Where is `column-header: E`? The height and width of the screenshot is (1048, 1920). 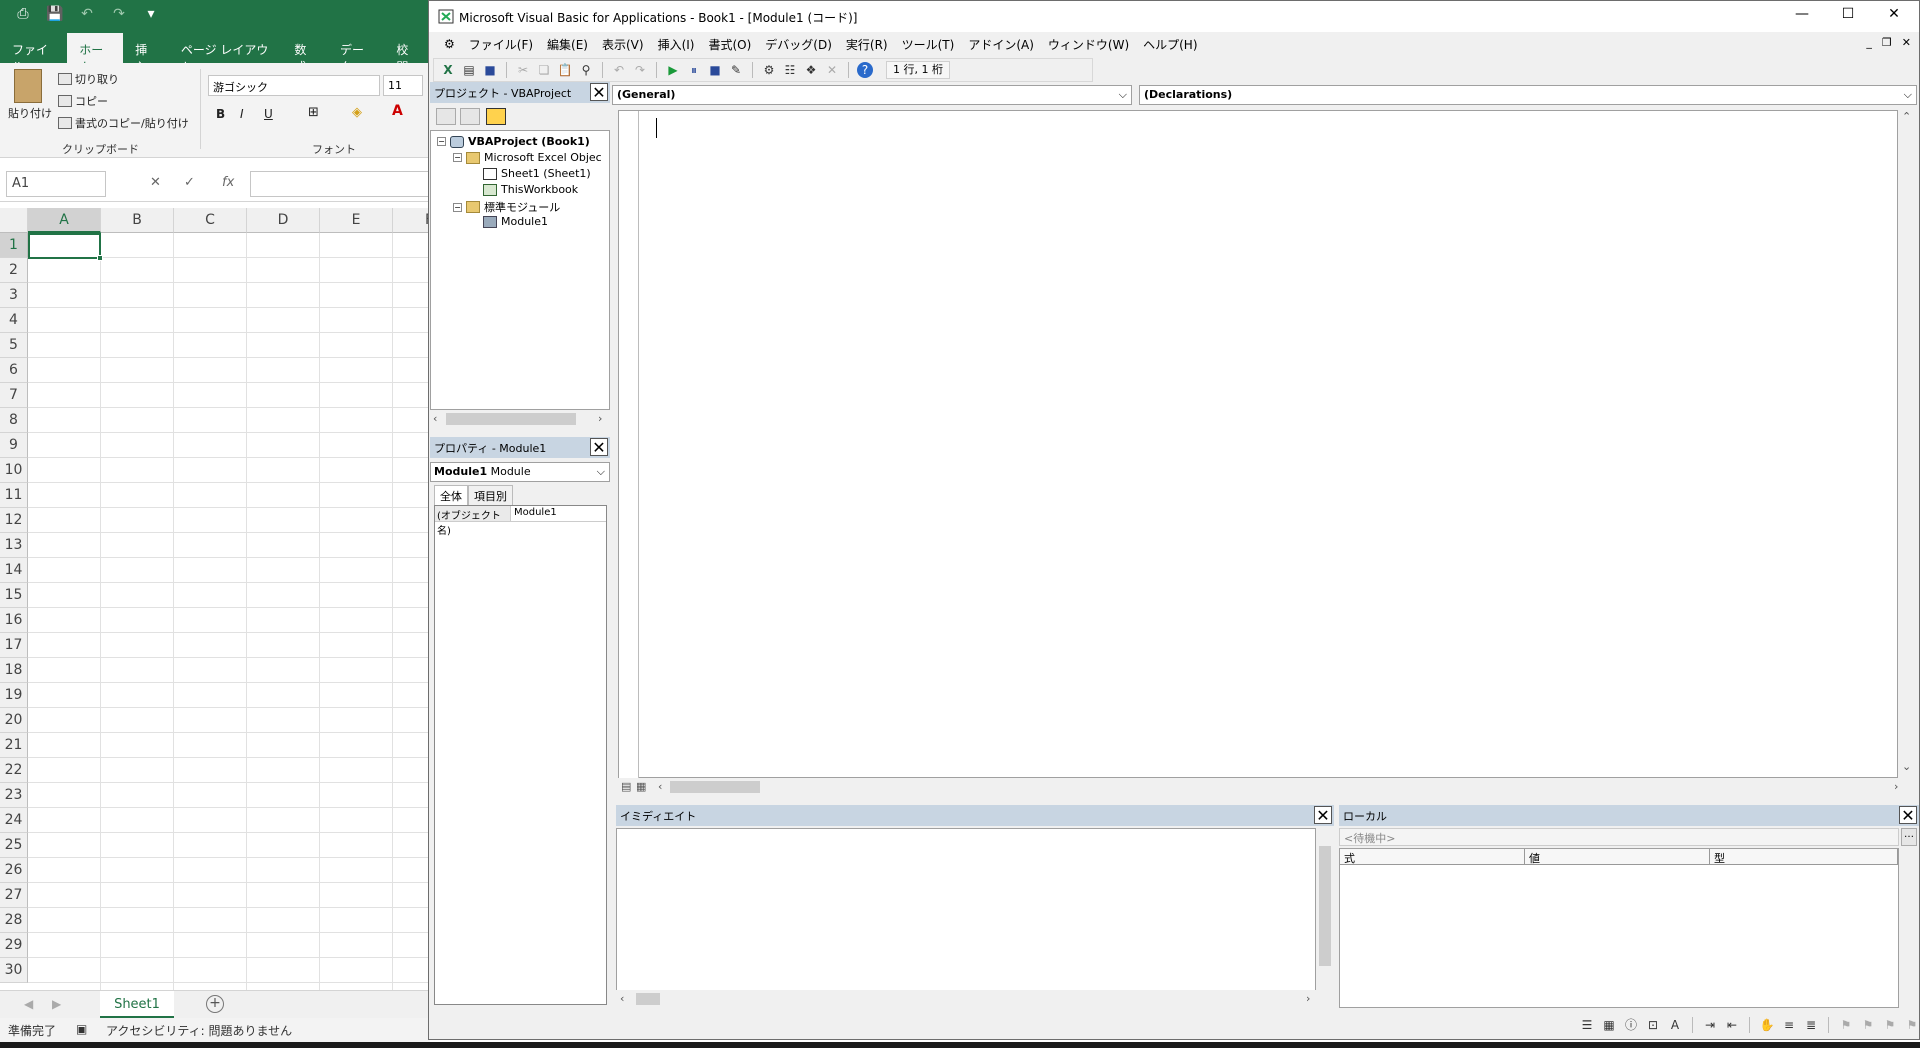 column-header: E is located at coordinates (356, 220).